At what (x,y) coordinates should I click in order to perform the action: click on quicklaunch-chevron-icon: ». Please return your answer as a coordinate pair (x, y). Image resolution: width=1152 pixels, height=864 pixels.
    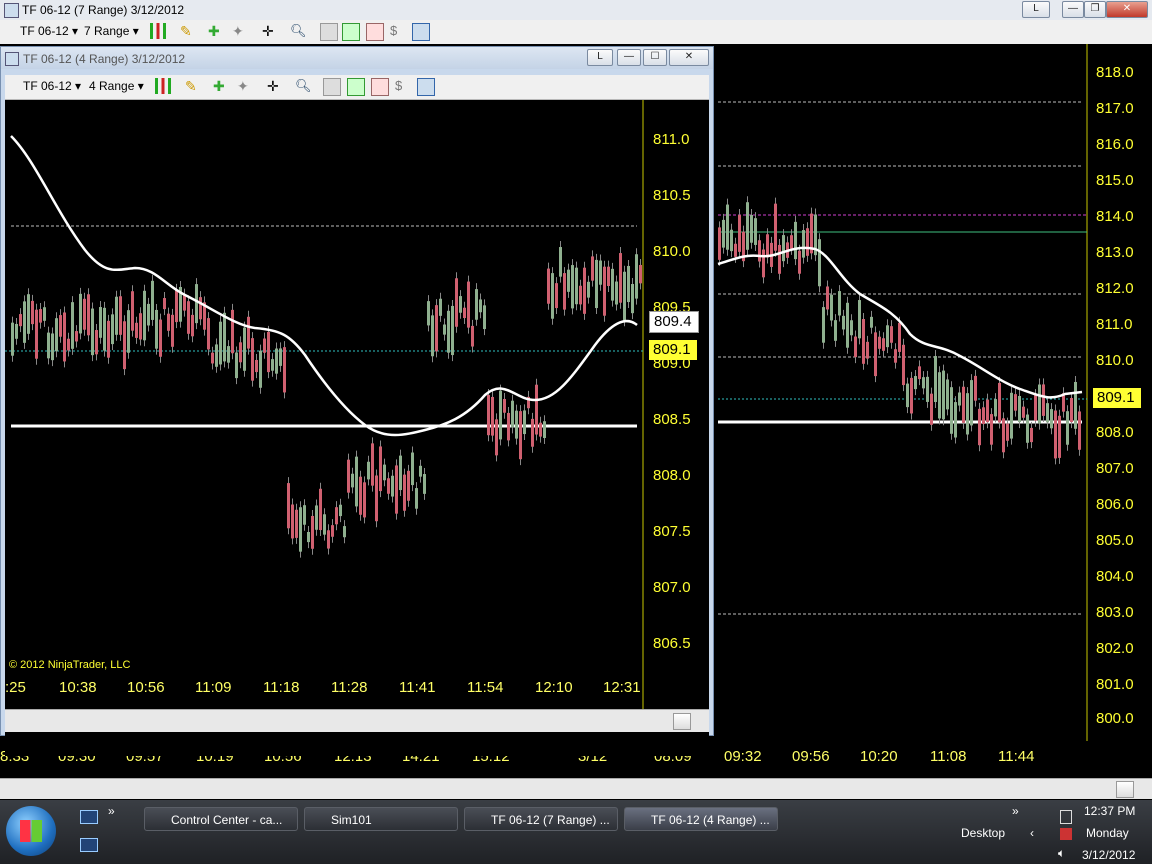
    Looking at the image, I should click on (111, 811).